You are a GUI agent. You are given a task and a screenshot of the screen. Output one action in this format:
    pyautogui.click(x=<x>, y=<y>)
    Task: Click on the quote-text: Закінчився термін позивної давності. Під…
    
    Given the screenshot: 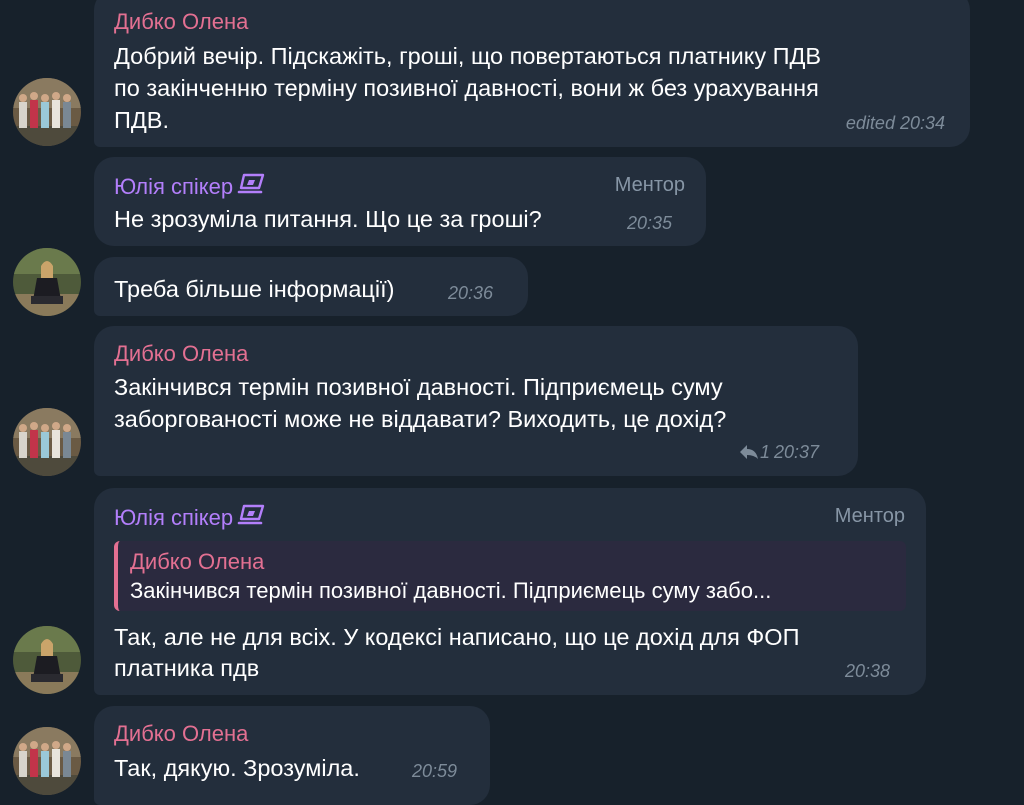 What is the action you would take?
    pyautogui.click(x=451, y=590)
    